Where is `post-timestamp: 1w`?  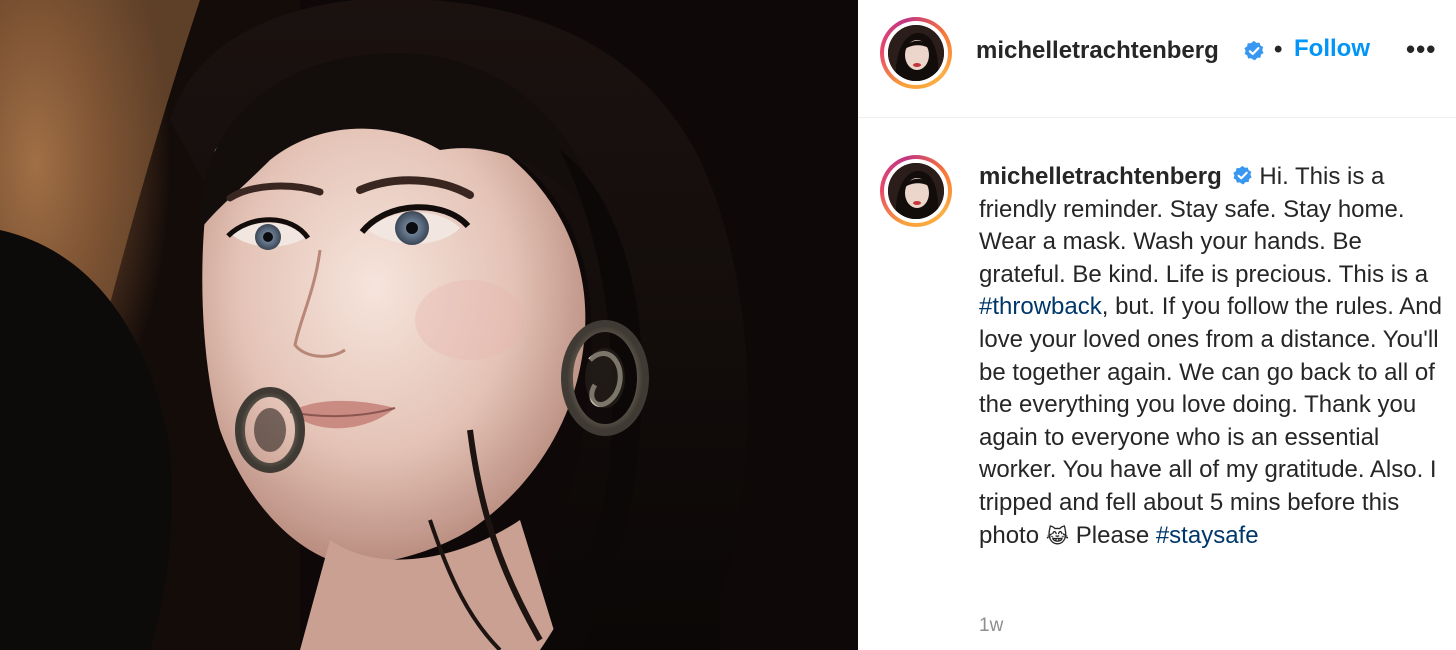
post-timestamp: 1w is located at coordinates (991, 626).